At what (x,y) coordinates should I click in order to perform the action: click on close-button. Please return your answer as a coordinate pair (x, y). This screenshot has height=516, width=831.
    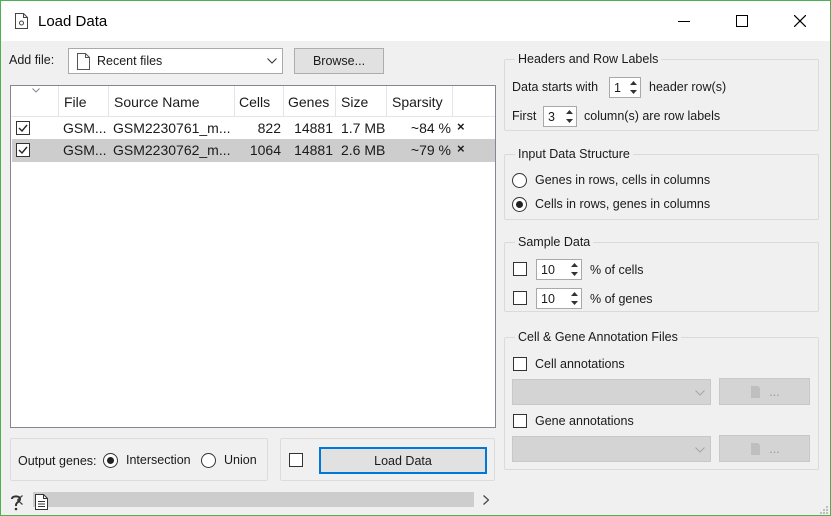
    Looking at the image, I should click on (800, 21).